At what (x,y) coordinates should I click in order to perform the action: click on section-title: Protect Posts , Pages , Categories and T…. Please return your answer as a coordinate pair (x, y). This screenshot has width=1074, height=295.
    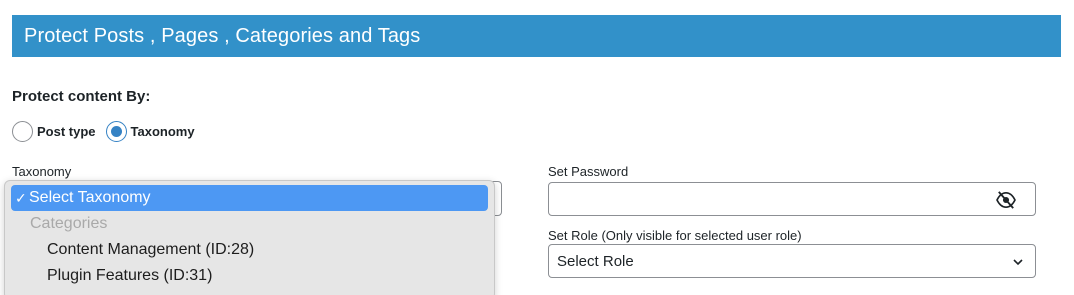
    Looking at the image, I should click on (222, 35).